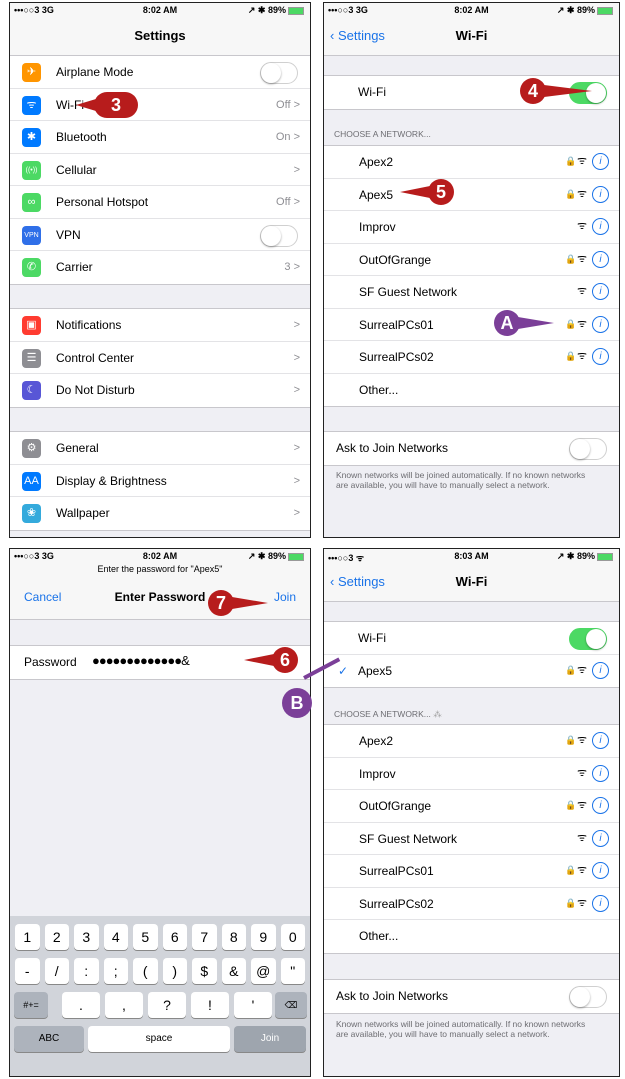 The width and height of the screenshot is (625, 1079). Describe the element at coordinates (115, 937) in the screenshot. I see `key-4: 4` at that location.